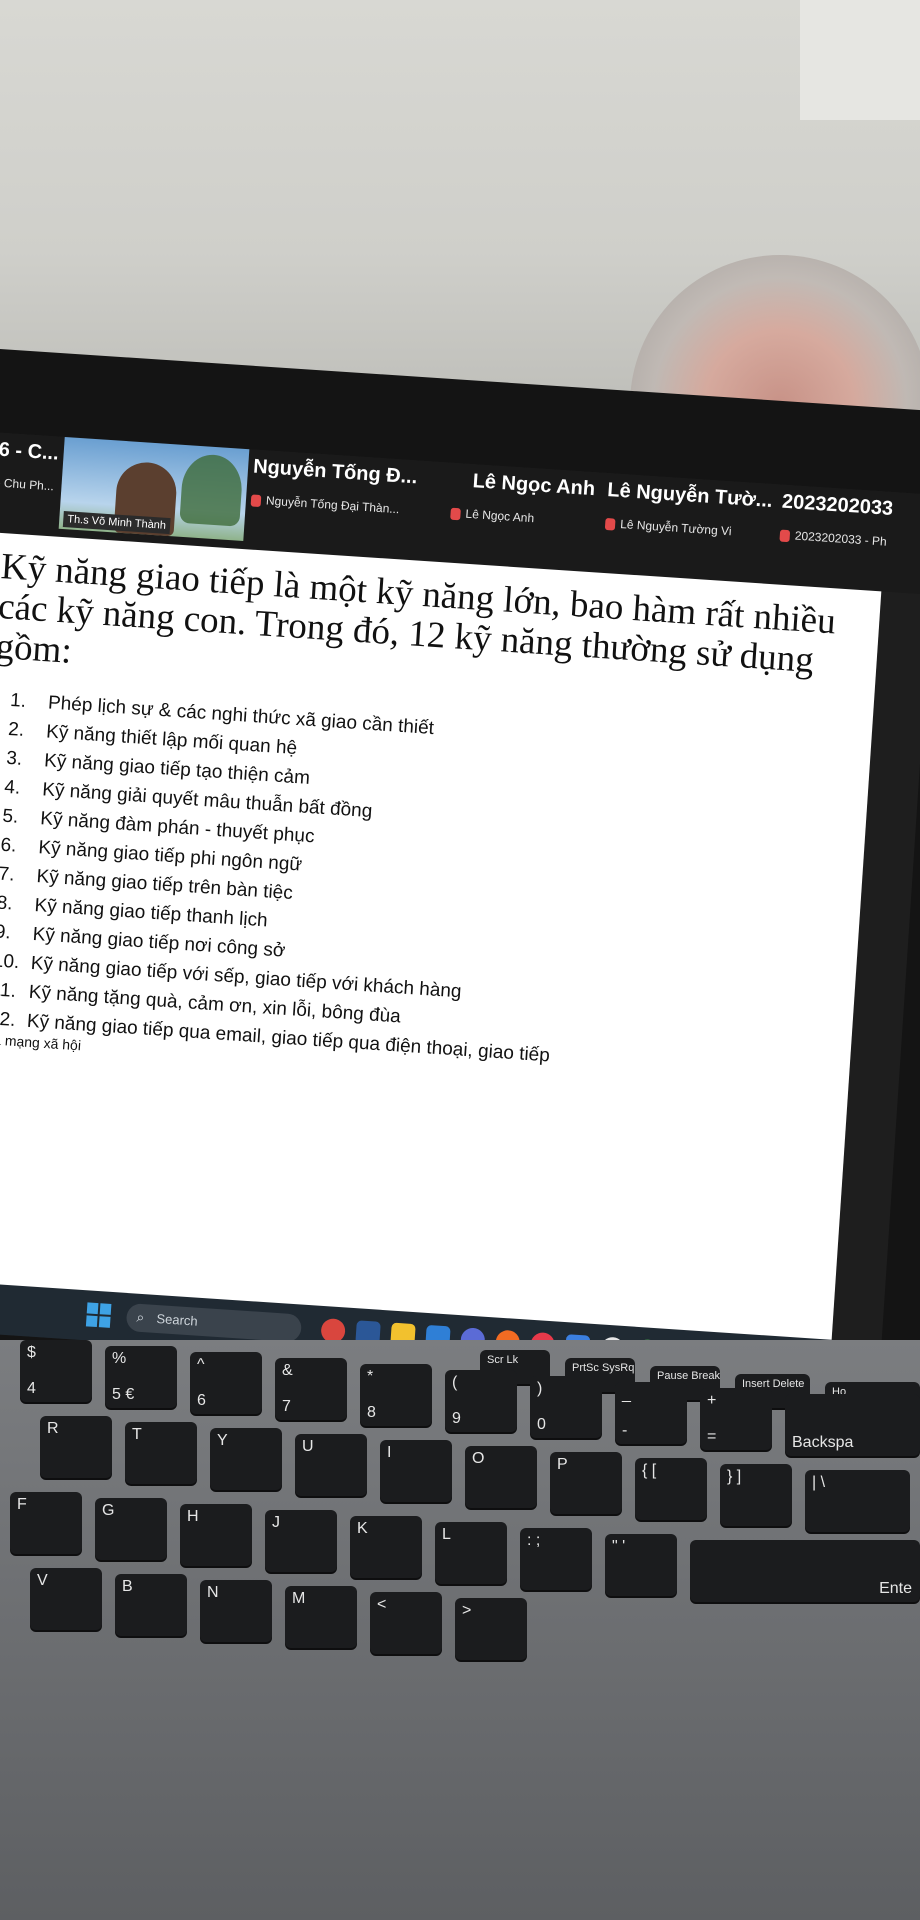 This screenshot has height=1920, width=920. Describe the element at coordinates (406, 1623) in the screenshot. I see `key-comma: <` at that location.